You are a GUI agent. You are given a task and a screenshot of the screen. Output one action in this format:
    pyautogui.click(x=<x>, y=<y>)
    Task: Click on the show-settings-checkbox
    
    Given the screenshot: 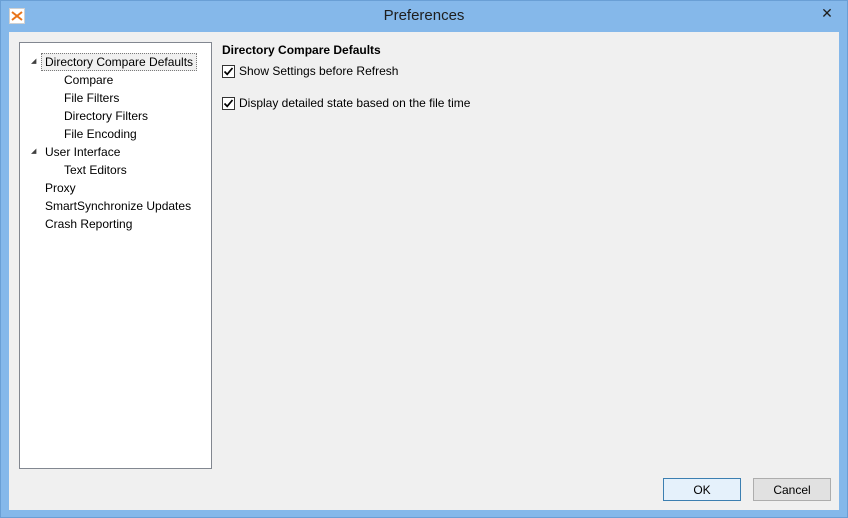 What is the action you would take?
    pyautogui.click(x=228, y=71)
    